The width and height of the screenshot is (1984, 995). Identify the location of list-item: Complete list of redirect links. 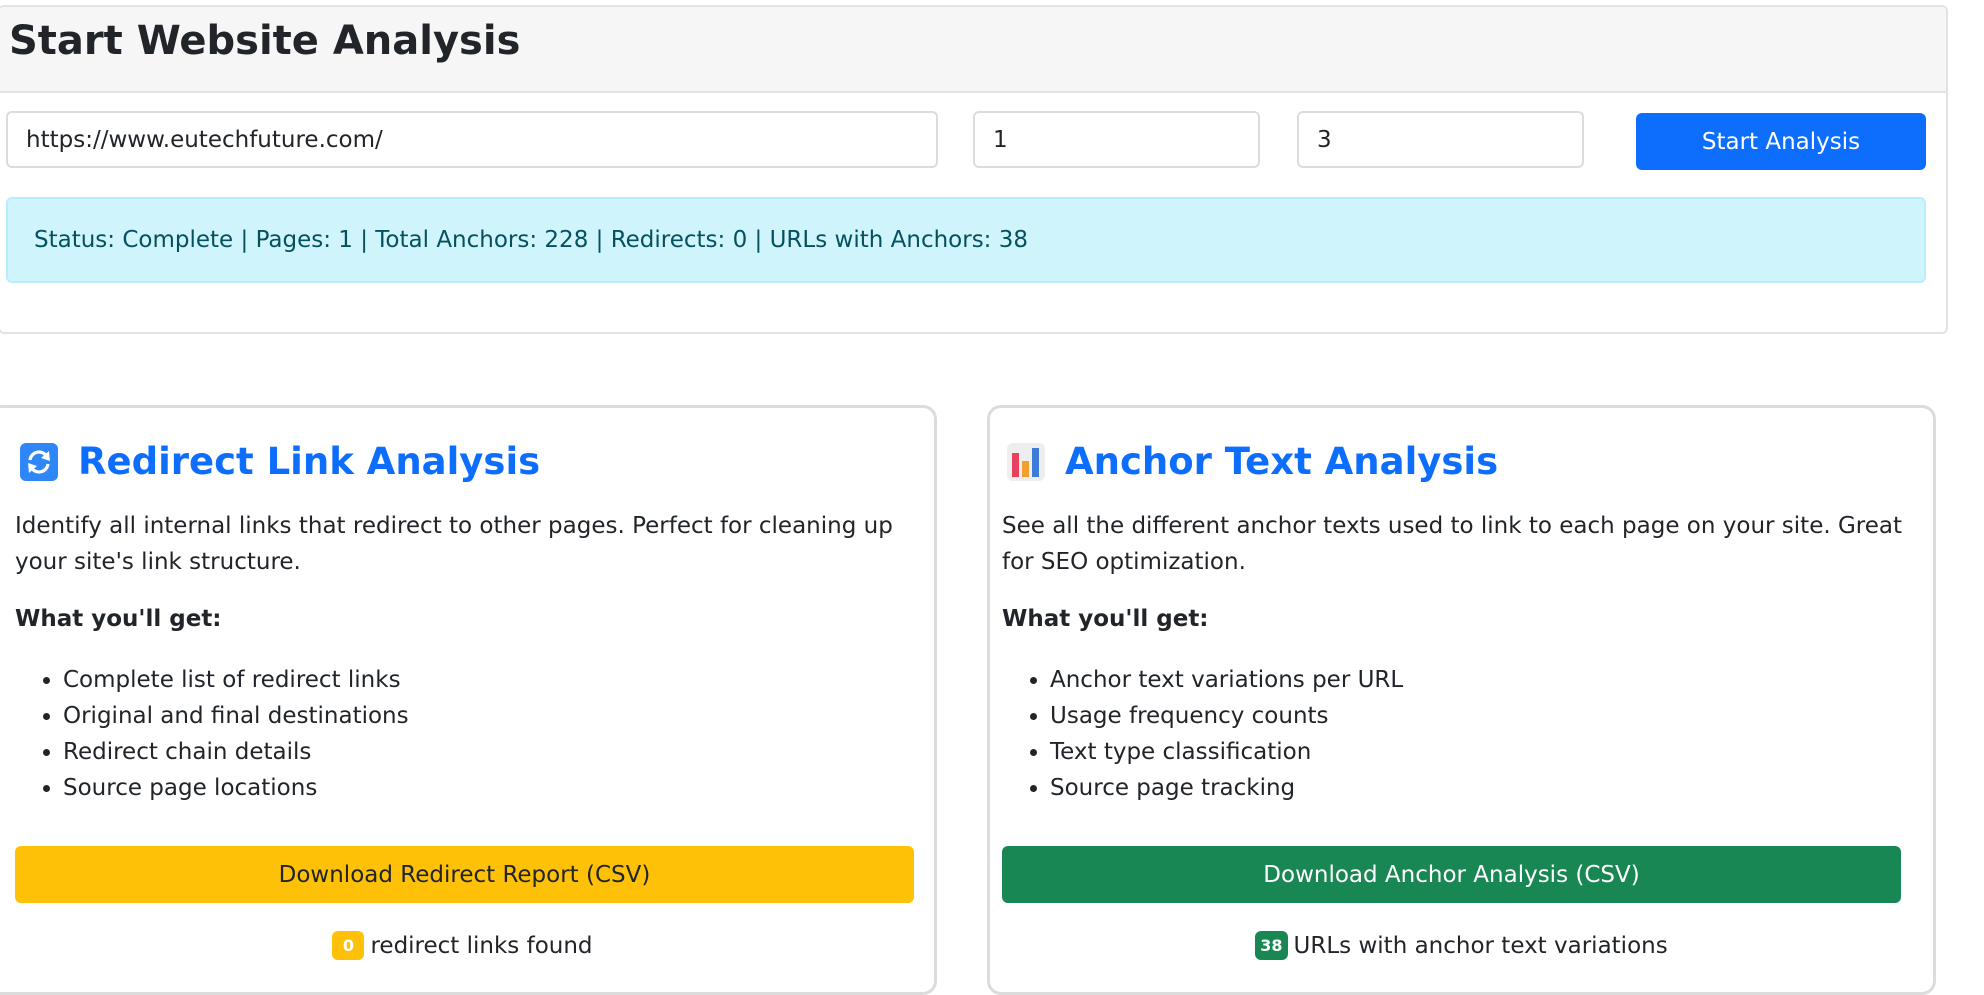
(236, 680).